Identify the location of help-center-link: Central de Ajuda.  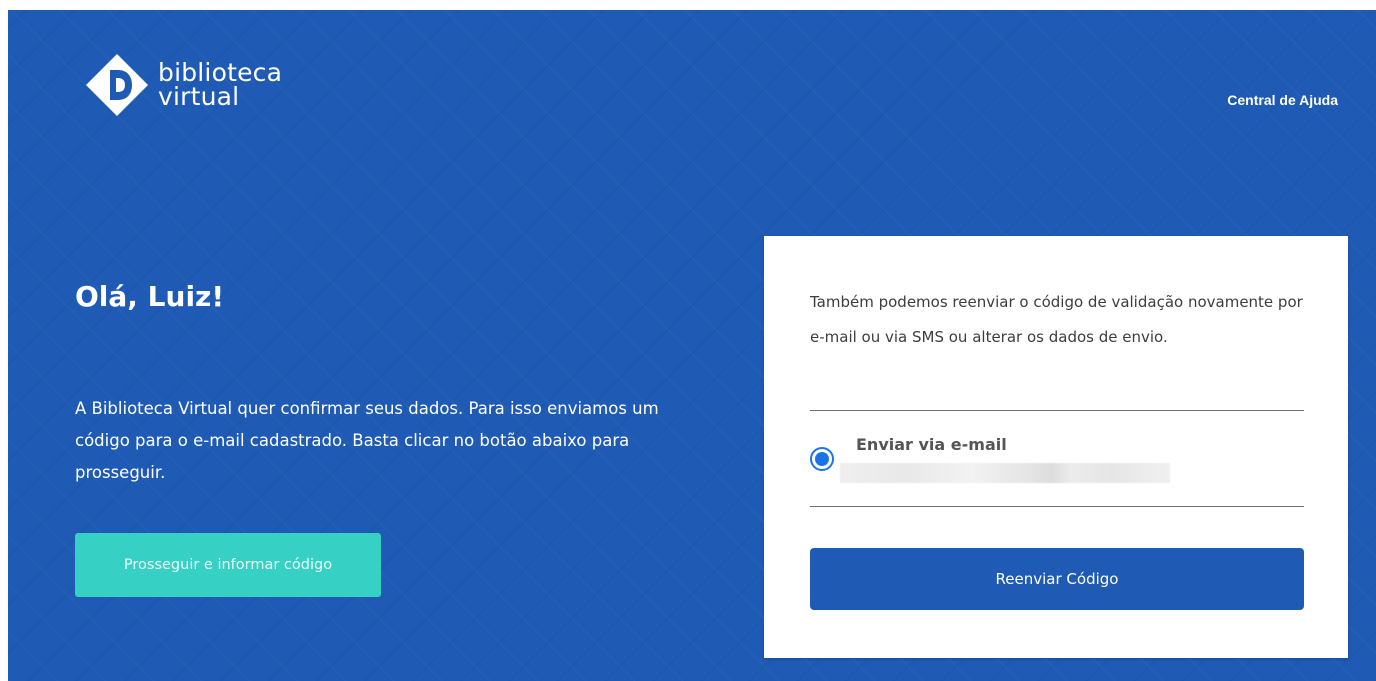
(1282, 100).